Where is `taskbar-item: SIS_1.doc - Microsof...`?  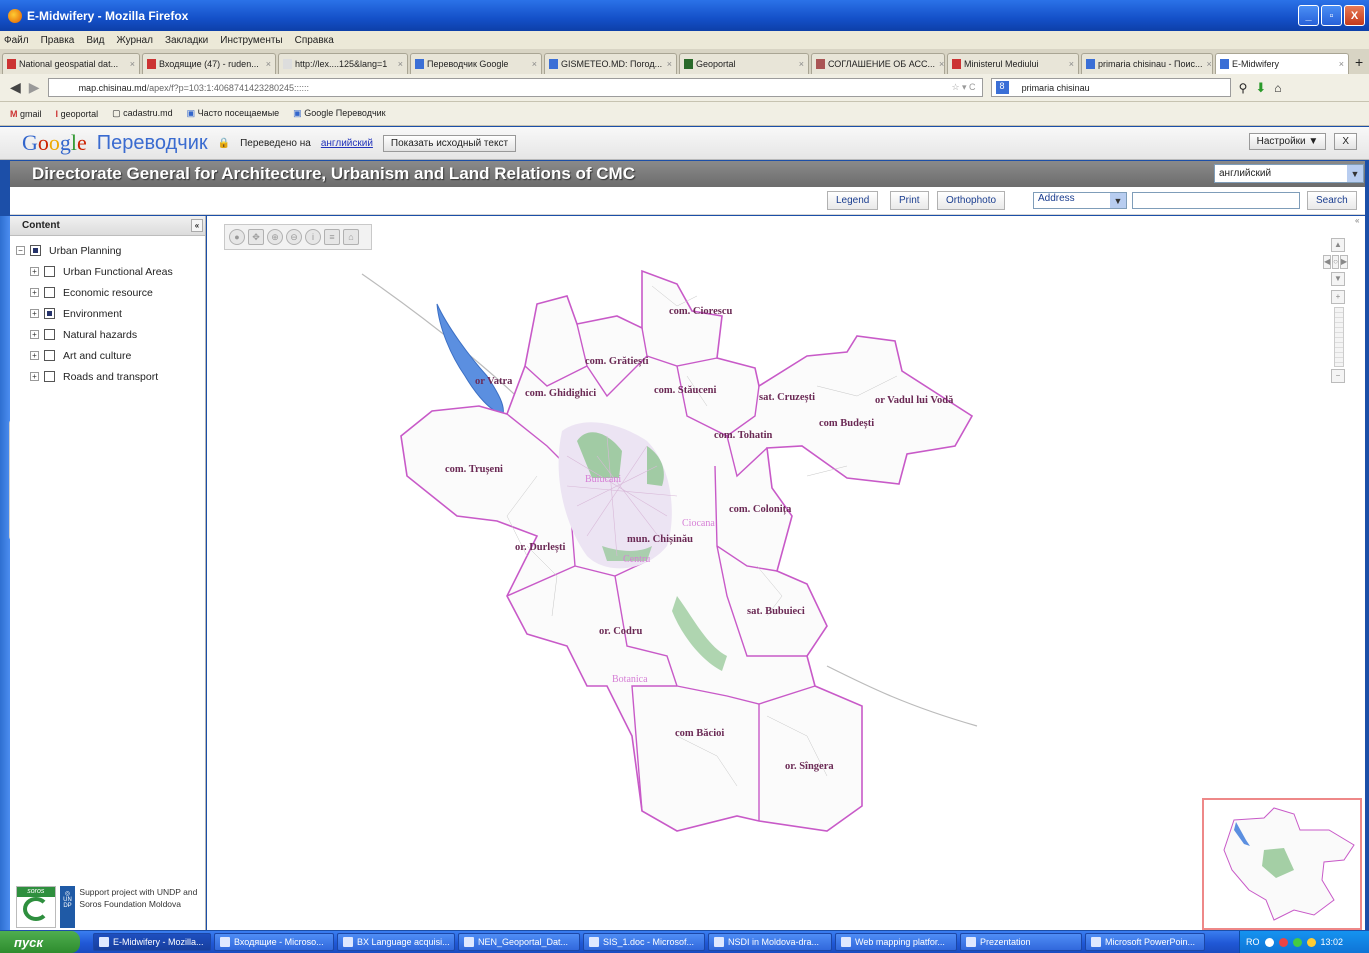 taskbar-item: SIS_1.doc - Microsof... is located at coordinates (644, 942).